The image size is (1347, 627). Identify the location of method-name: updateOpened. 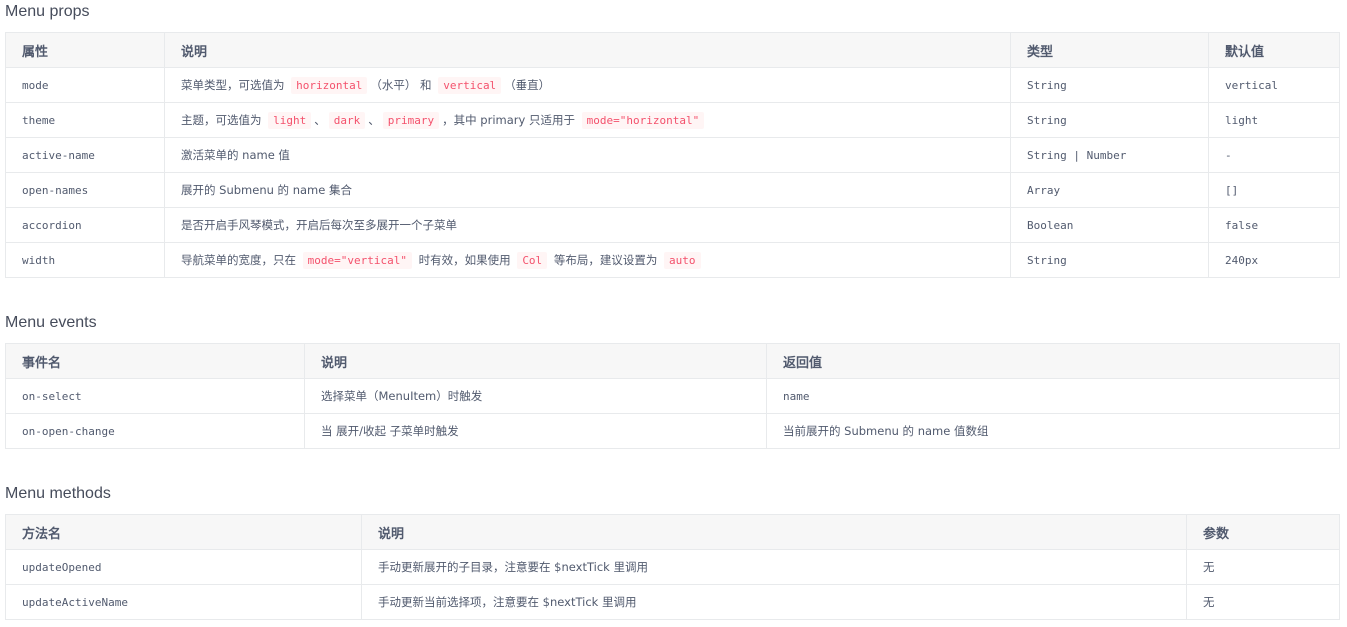
(183, 567).